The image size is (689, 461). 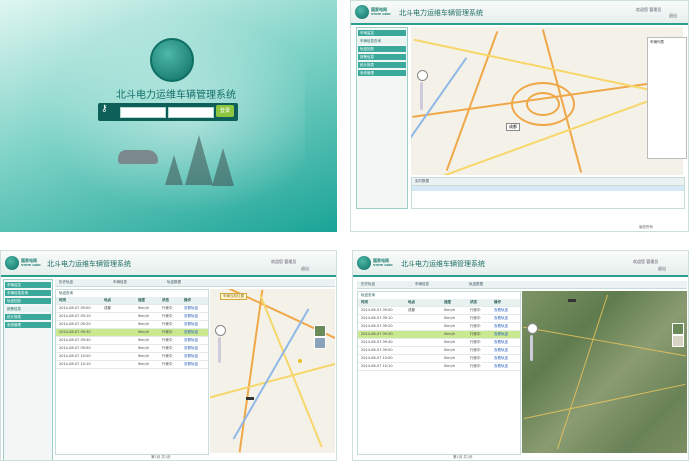 I want to click on username-input, so click(x=143, y=112).